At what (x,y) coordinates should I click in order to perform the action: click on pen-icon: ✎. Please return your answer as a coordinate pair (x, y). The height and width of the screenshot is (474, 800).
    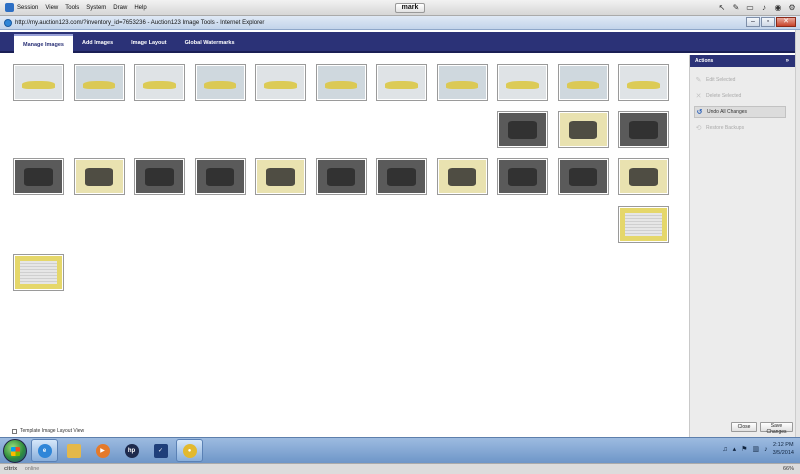
    Looking at the image, I should click on (736, 7).